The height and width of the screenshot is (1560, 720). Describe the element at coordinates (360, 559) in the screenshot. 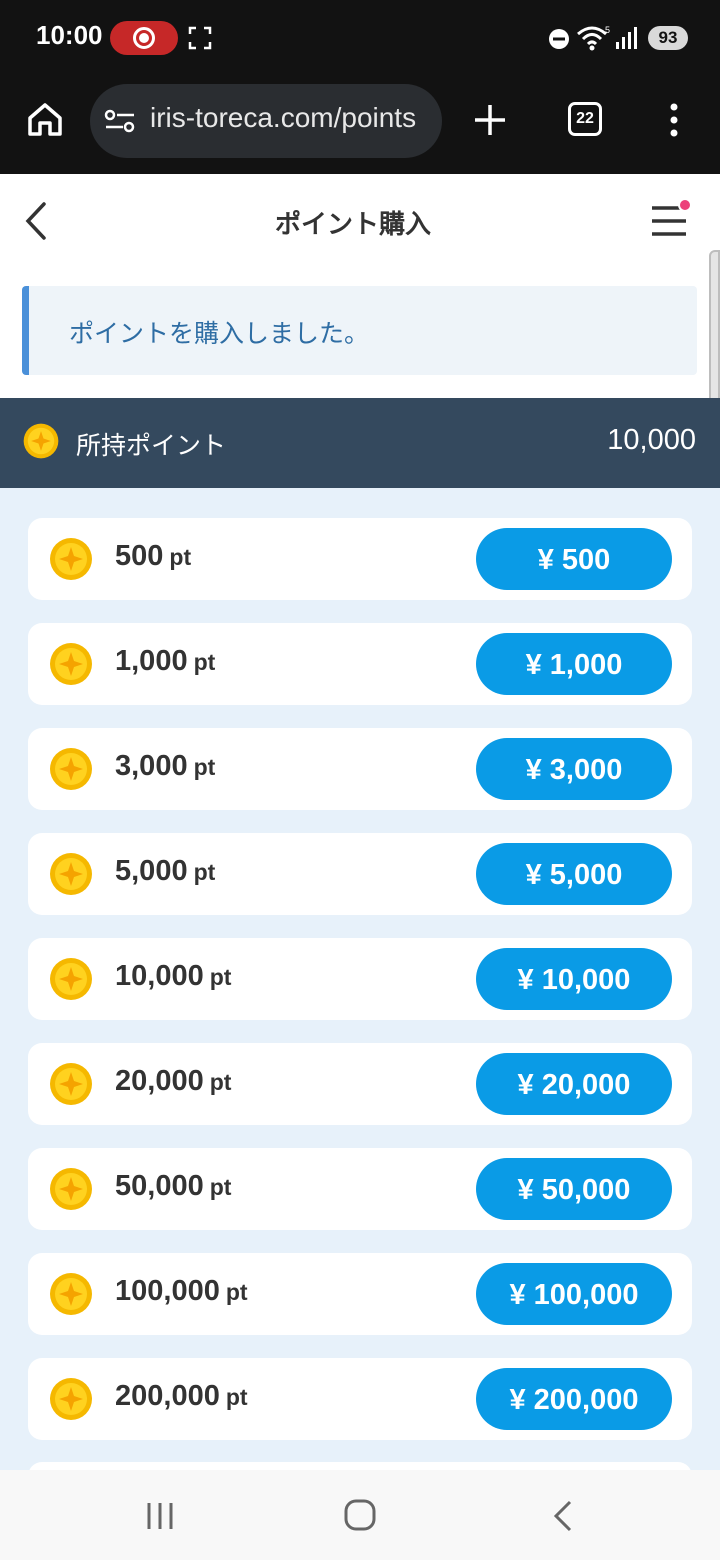

I see `package-card: 500 pt ¥ 500` at that location.